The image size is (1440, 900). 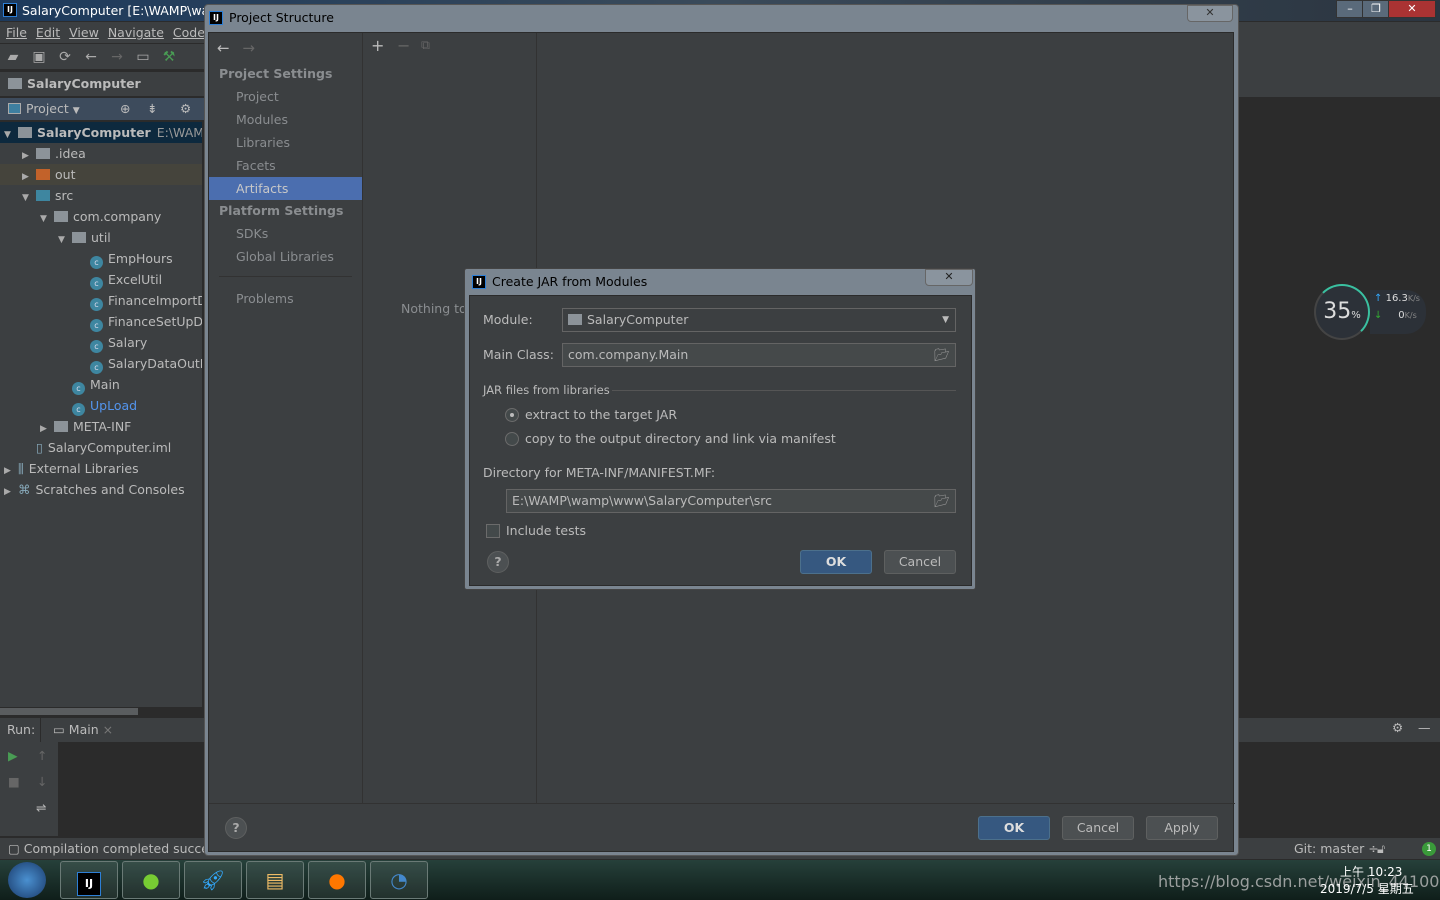 What do you see at coordinates (628, 354) in the screenshot?
I see `main-class-value: com.company.Main` at bounding box center [628, 354].